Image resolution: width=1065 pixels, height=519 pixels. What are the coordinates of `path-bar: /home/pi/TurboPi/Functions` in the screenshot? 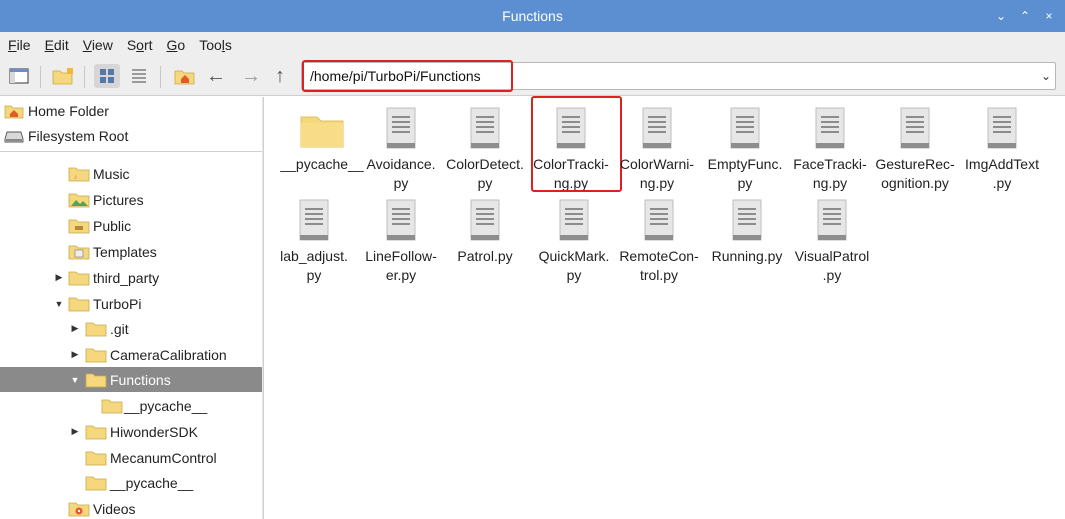 It's located at (678, 76).